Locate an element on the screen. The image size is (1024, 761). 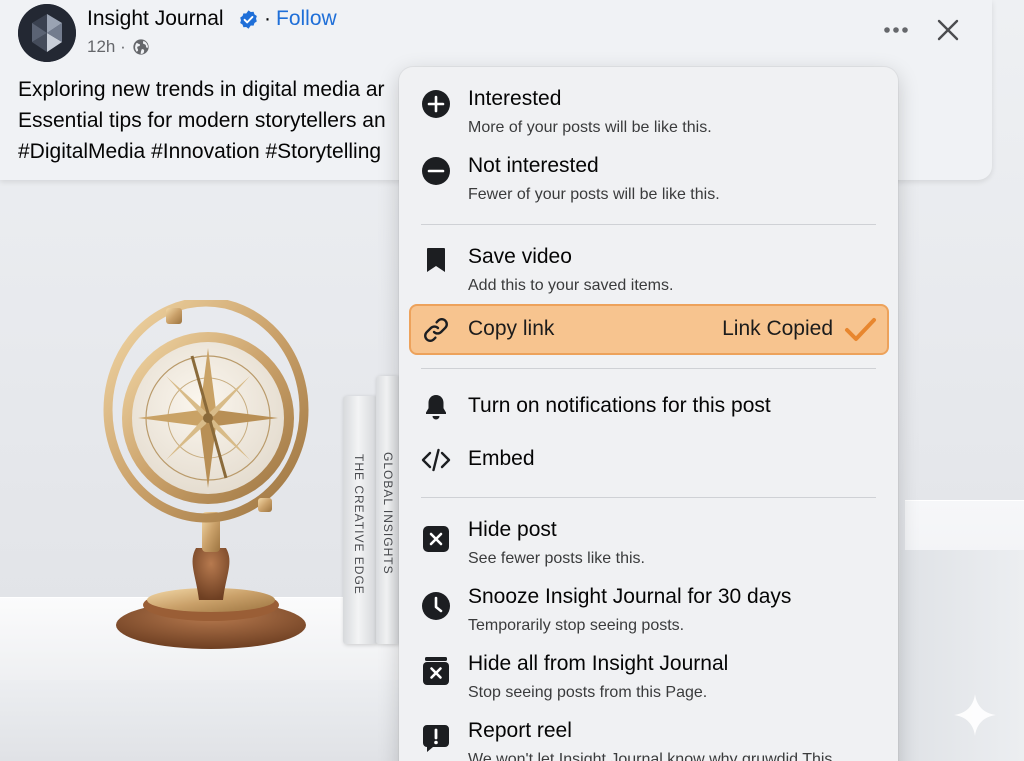
page-logo-icon is located at coordinates (47, 33).